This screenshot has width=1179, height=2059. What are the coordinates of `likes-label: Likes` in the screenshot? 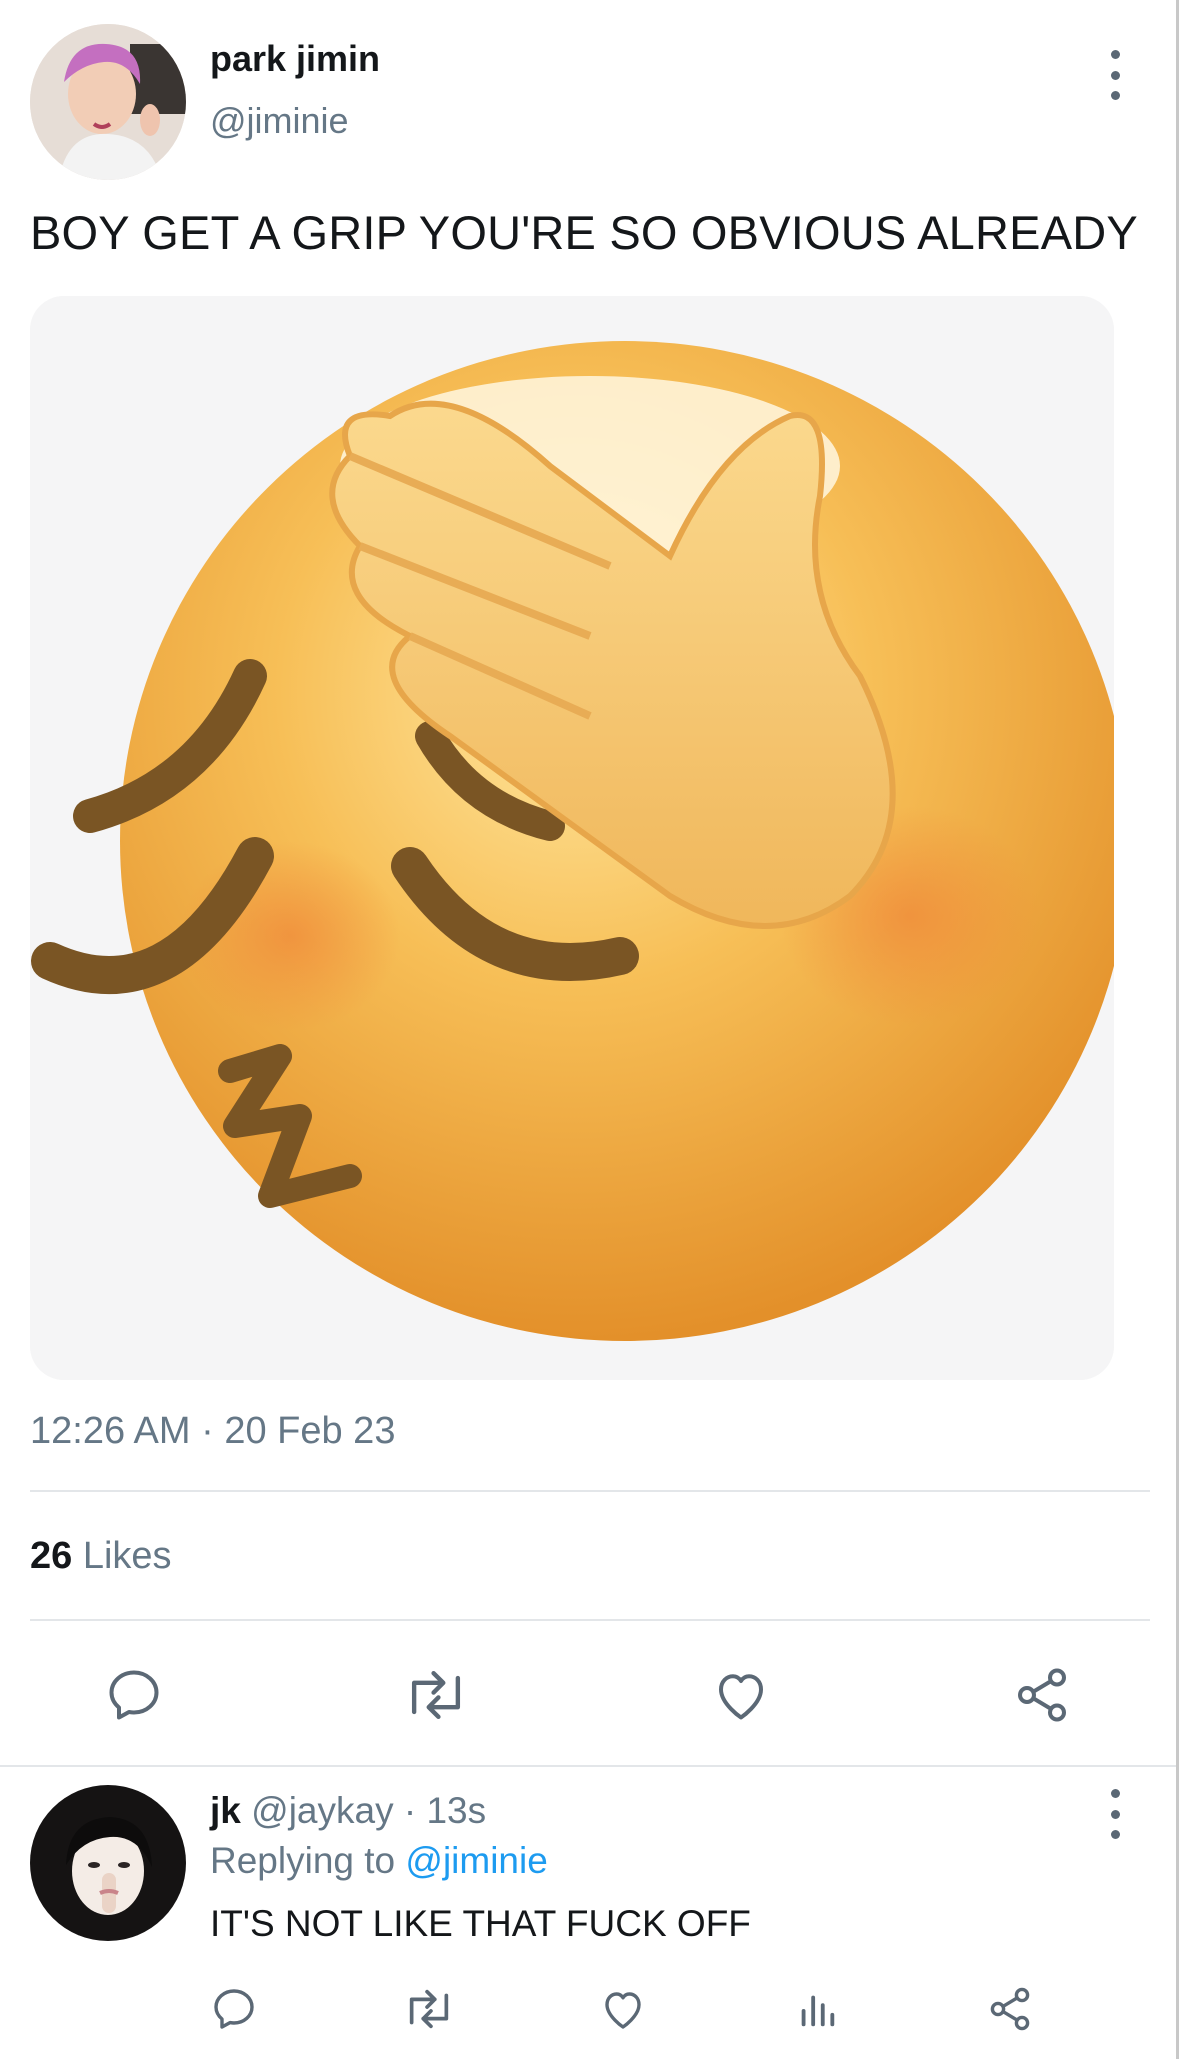 It's located at (127, 1556).